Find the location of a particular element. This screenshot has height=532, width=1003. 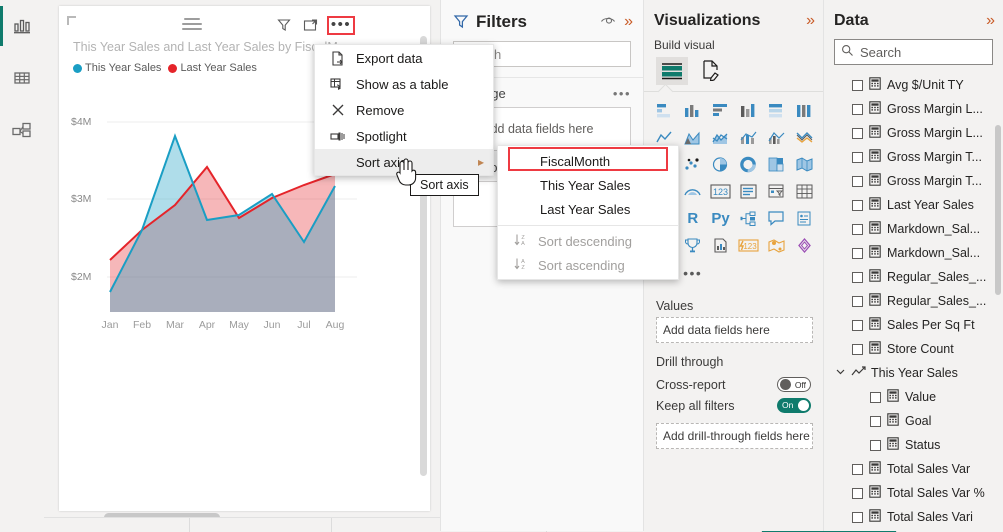

line-and-stacked-column-icon is located at coordinates (749, 137).